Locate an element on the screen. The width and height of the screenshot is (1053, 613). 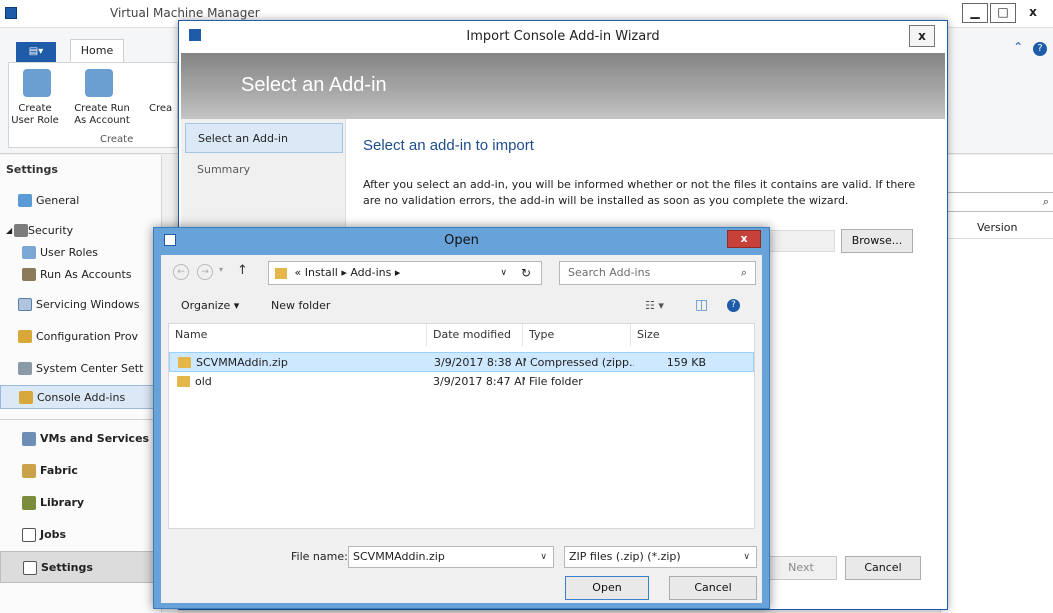
nav-item-label: System Center Sett is located at coordinates (90, 368).